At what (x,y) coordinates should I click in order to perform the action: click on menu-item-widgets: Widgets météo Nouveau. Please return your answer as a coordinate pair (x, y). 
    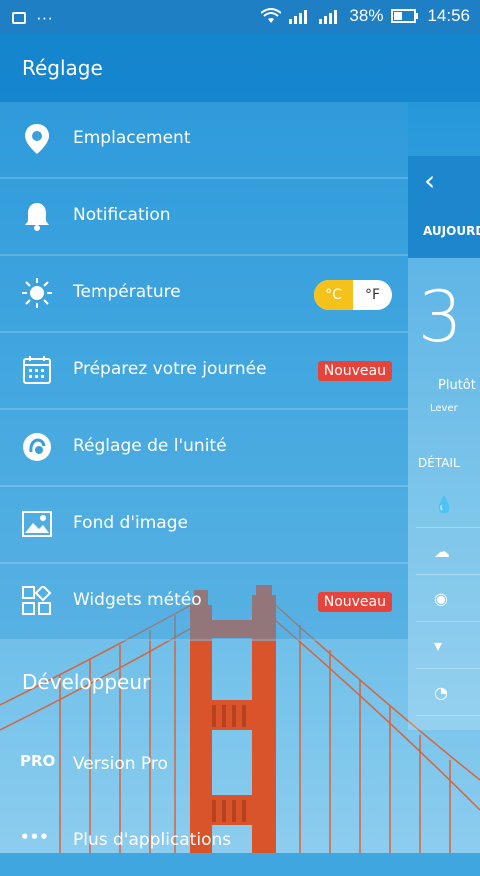
    Looking at the image, I should click on (204, 602).